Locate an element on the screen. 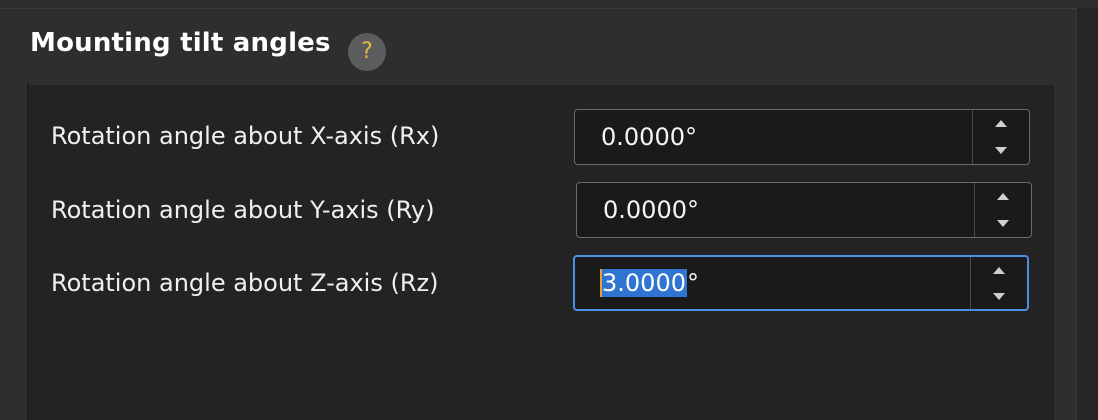 This screenshot has height=420, width=1098. rz-increment-button is located at coordinates (999, 270).